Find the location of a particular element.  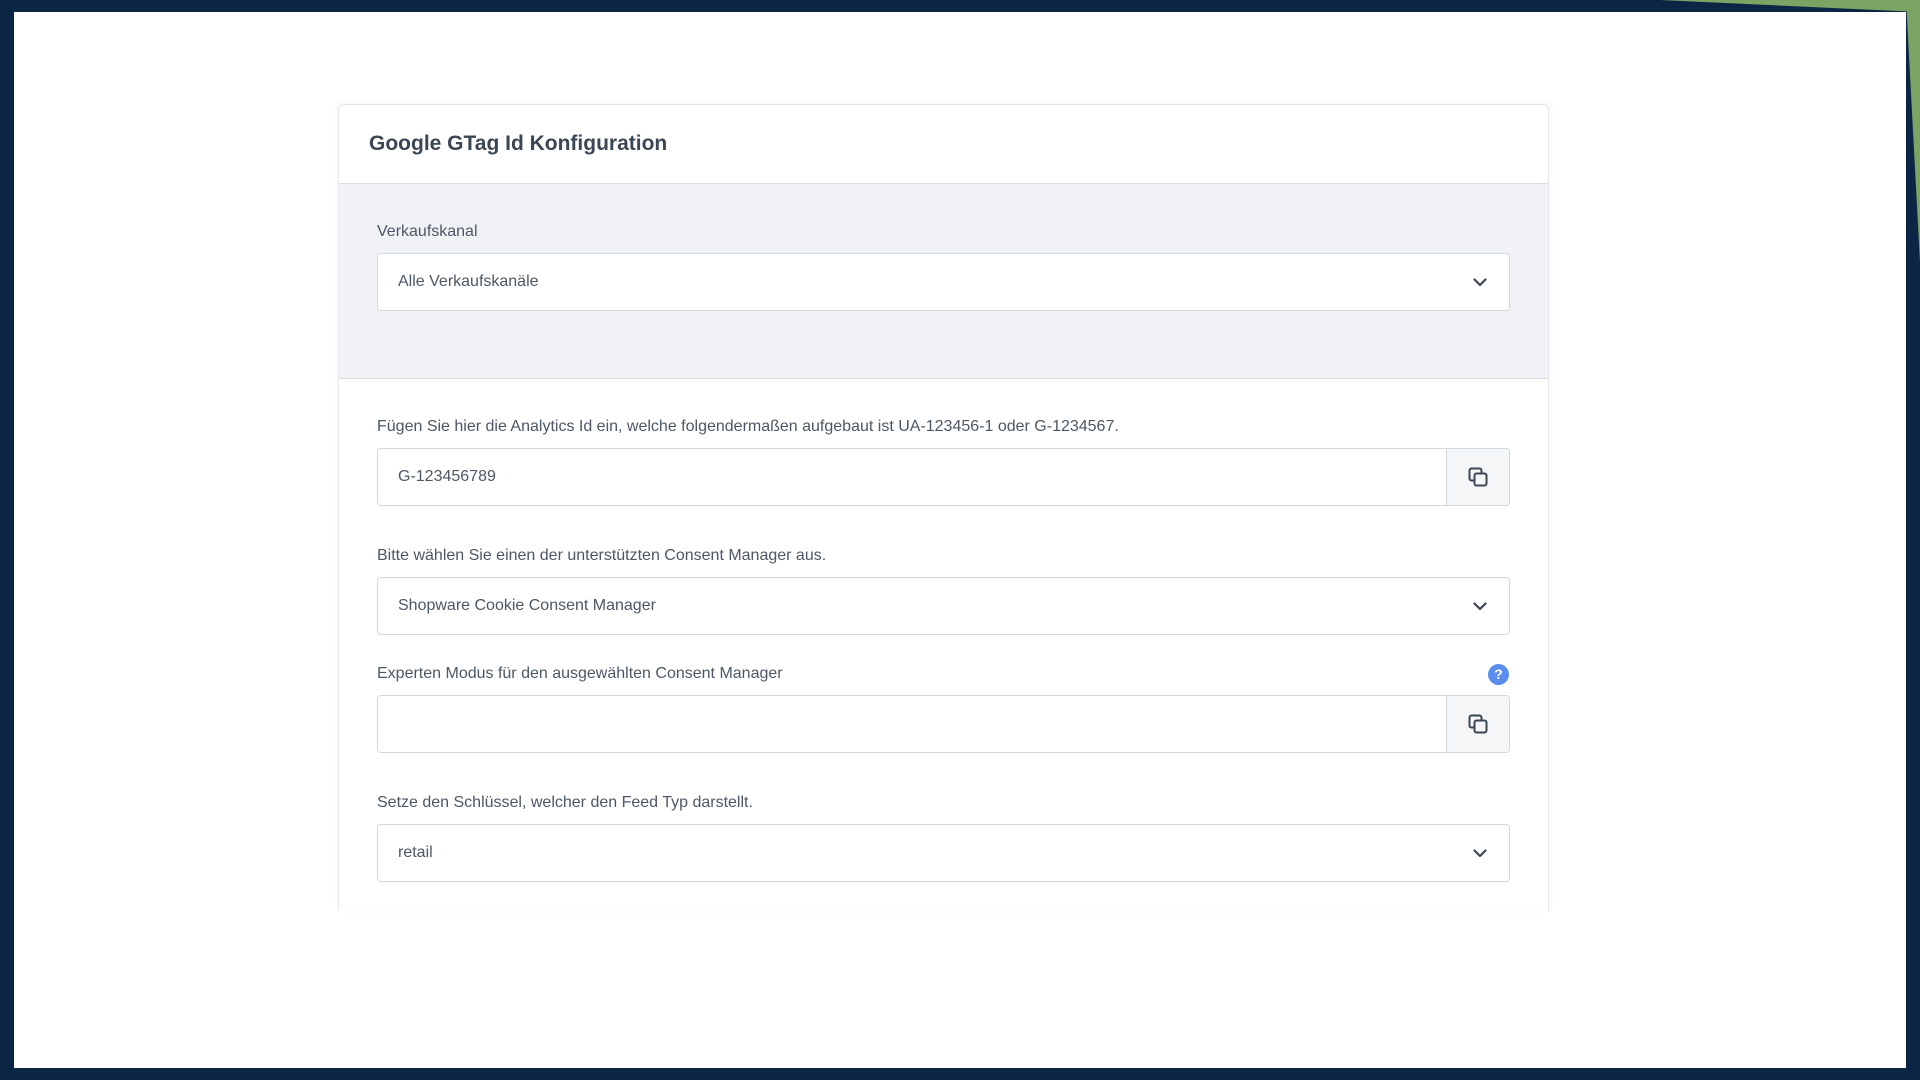

sales-channel-section: Verkaufskanal Alle Verkaufskanäle is located at coordinates (943, 281).